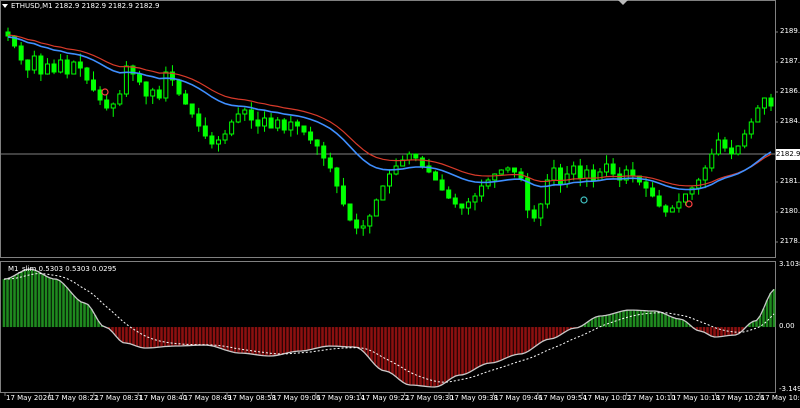 This screenshot has width=800, height=408. What do you see at coordinates (474, 398) in the screenshot?
I see `time-axis-label: 17 May 09:38` at bounding box center [474, 398].